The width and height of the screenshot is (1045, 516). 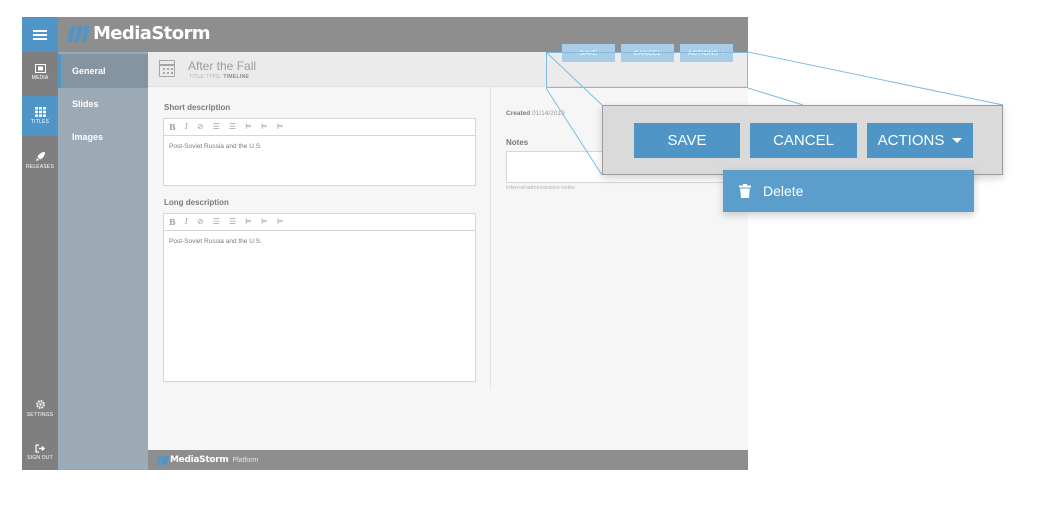 I want to click on actions-dropdown-menu: Delete, so click(x=848, y=191).